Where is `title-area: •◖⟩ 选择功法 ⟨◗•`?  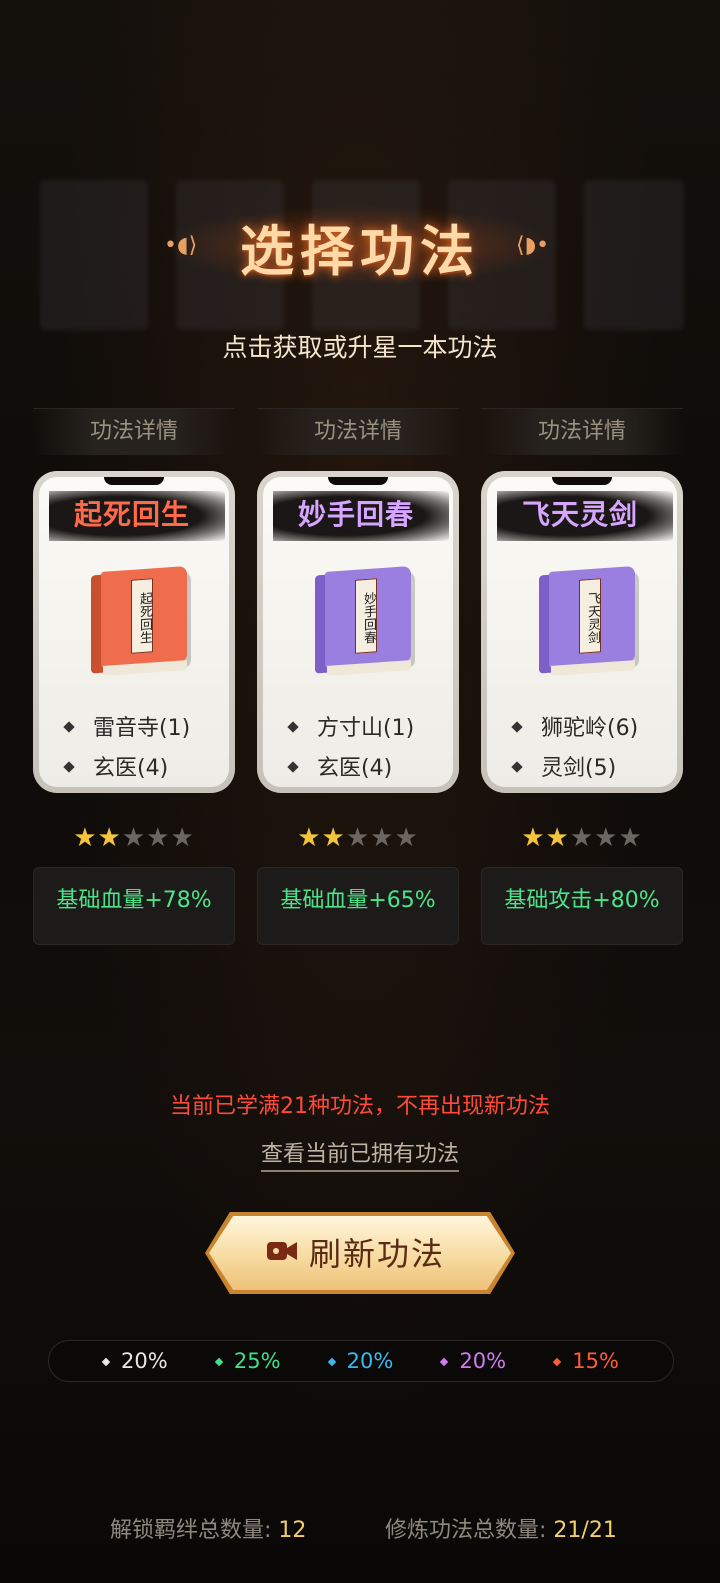 title-area: •◖⟩ 选择功法 ⟨◗• is located at coordinates (360, 245).